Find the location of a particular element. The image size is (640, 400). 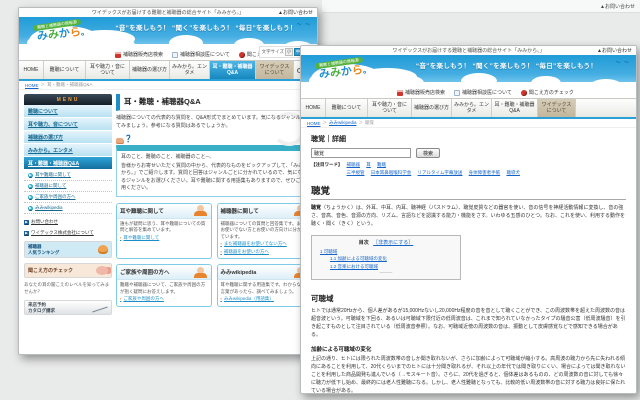

sidebar-item-hearing-loss: 難聴について is located at coordinates (68, 111).